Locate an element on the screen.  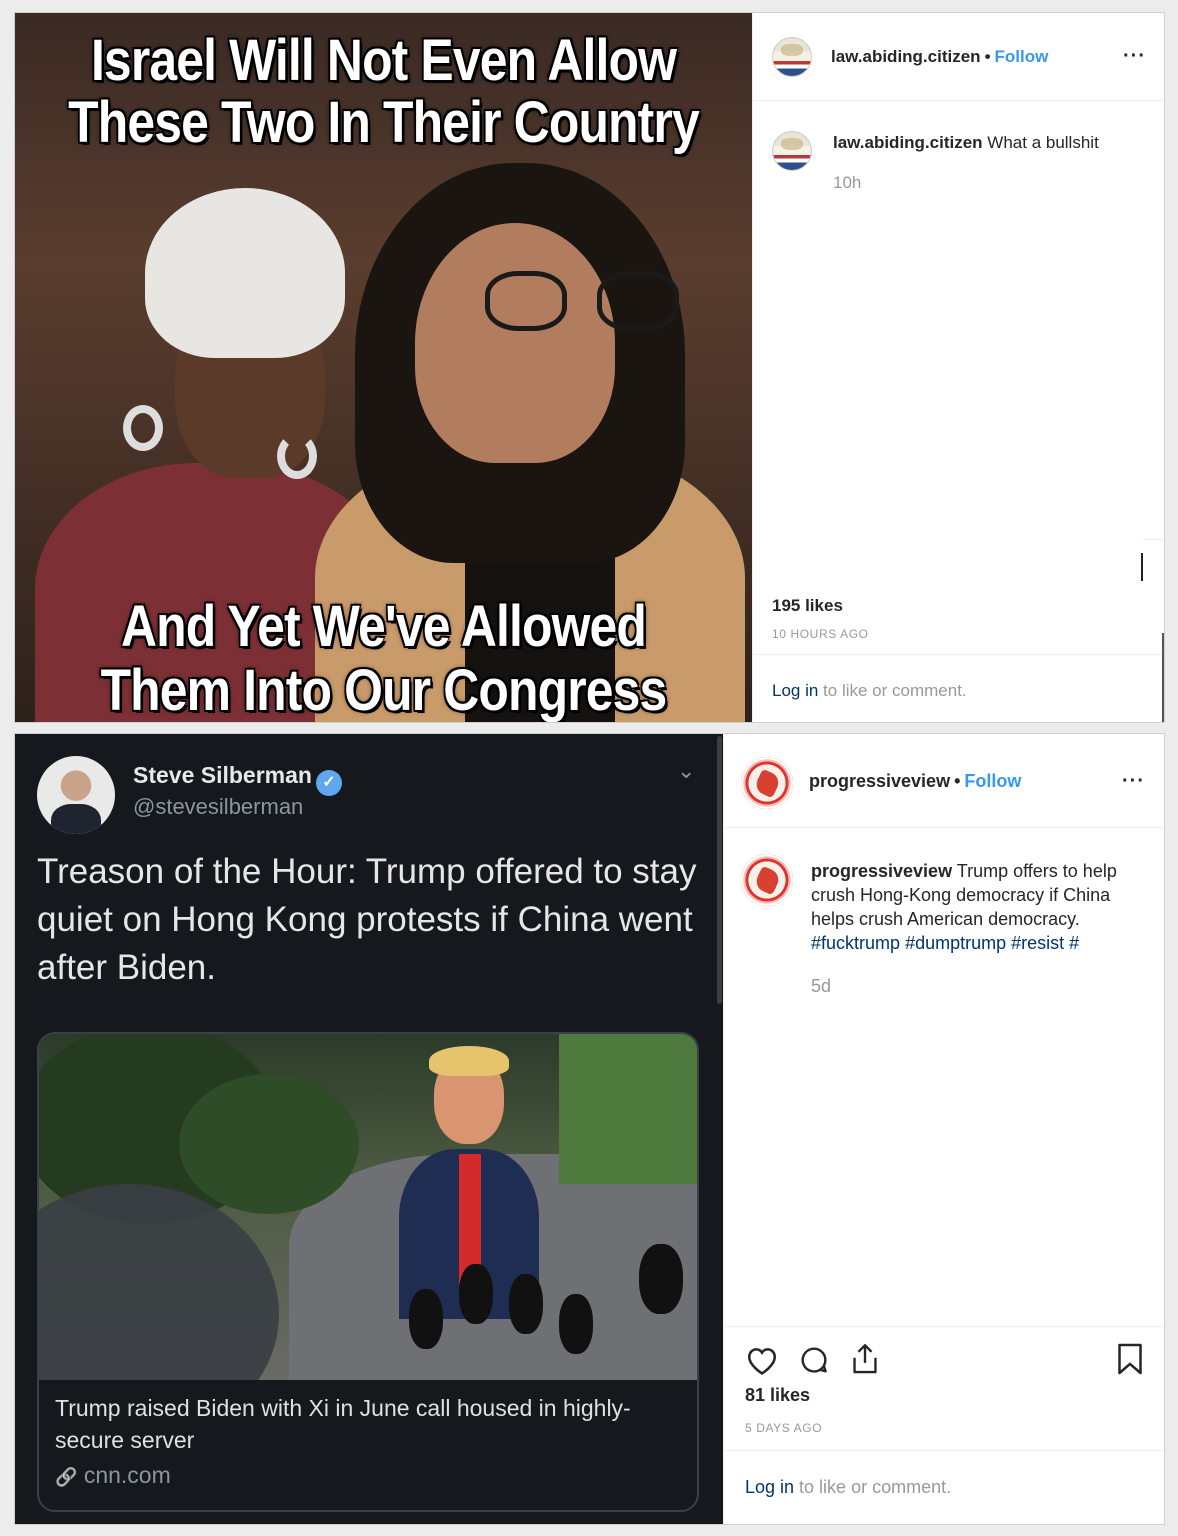
post-2-caption-username: progressiveview is located at coordinates (881, 871).